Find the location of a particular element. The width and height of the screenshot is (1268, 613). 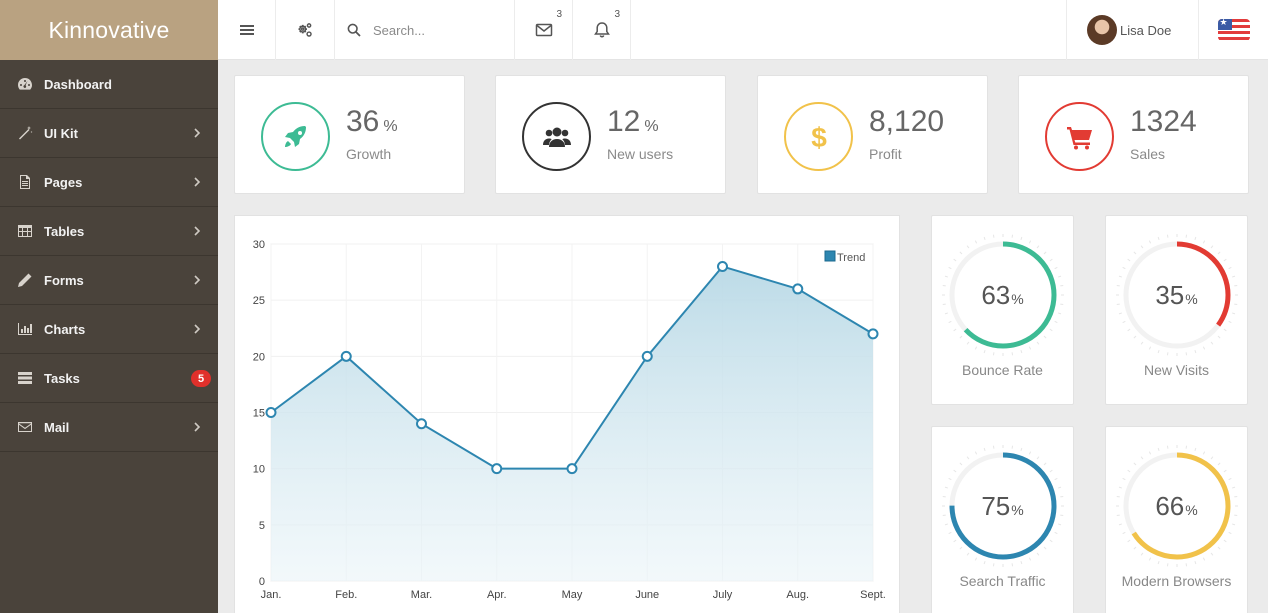

tasks-icon is located at coordinates (25, 378).